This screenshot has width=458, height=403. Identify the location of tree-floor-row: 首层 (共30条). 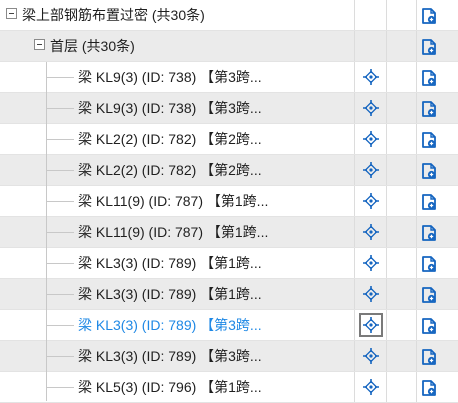
(229, 46).